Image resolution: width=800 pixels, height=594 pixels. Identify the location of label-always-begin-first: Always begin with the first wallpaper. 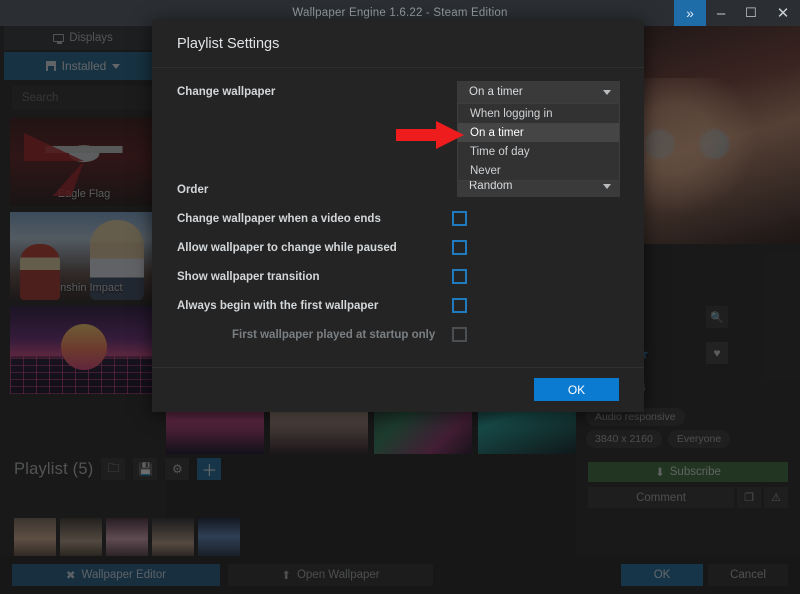
(278, 306).